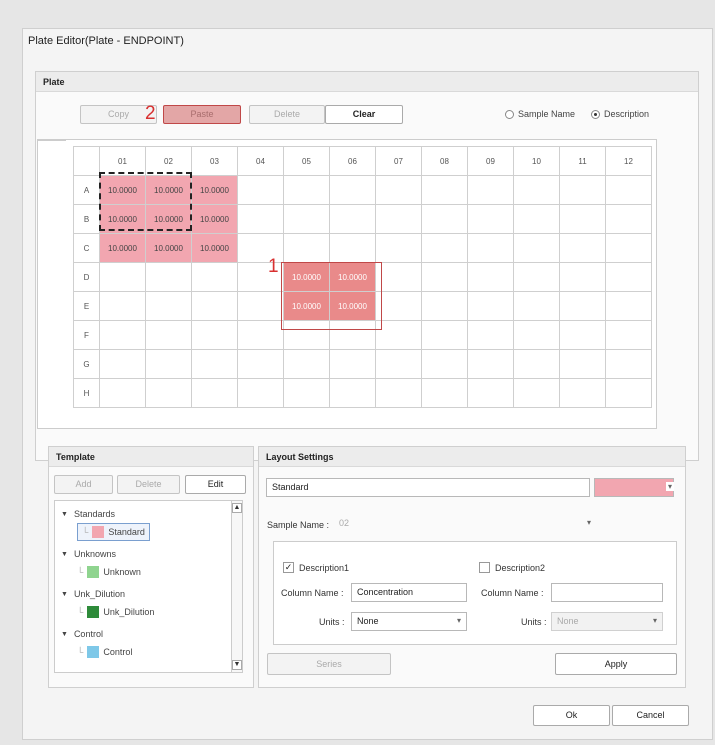 The image size is (715, 745). What do you see at coordinates (86, 277) in the screenshot?
I see `row-header: D` at bounding box center [86, 277].